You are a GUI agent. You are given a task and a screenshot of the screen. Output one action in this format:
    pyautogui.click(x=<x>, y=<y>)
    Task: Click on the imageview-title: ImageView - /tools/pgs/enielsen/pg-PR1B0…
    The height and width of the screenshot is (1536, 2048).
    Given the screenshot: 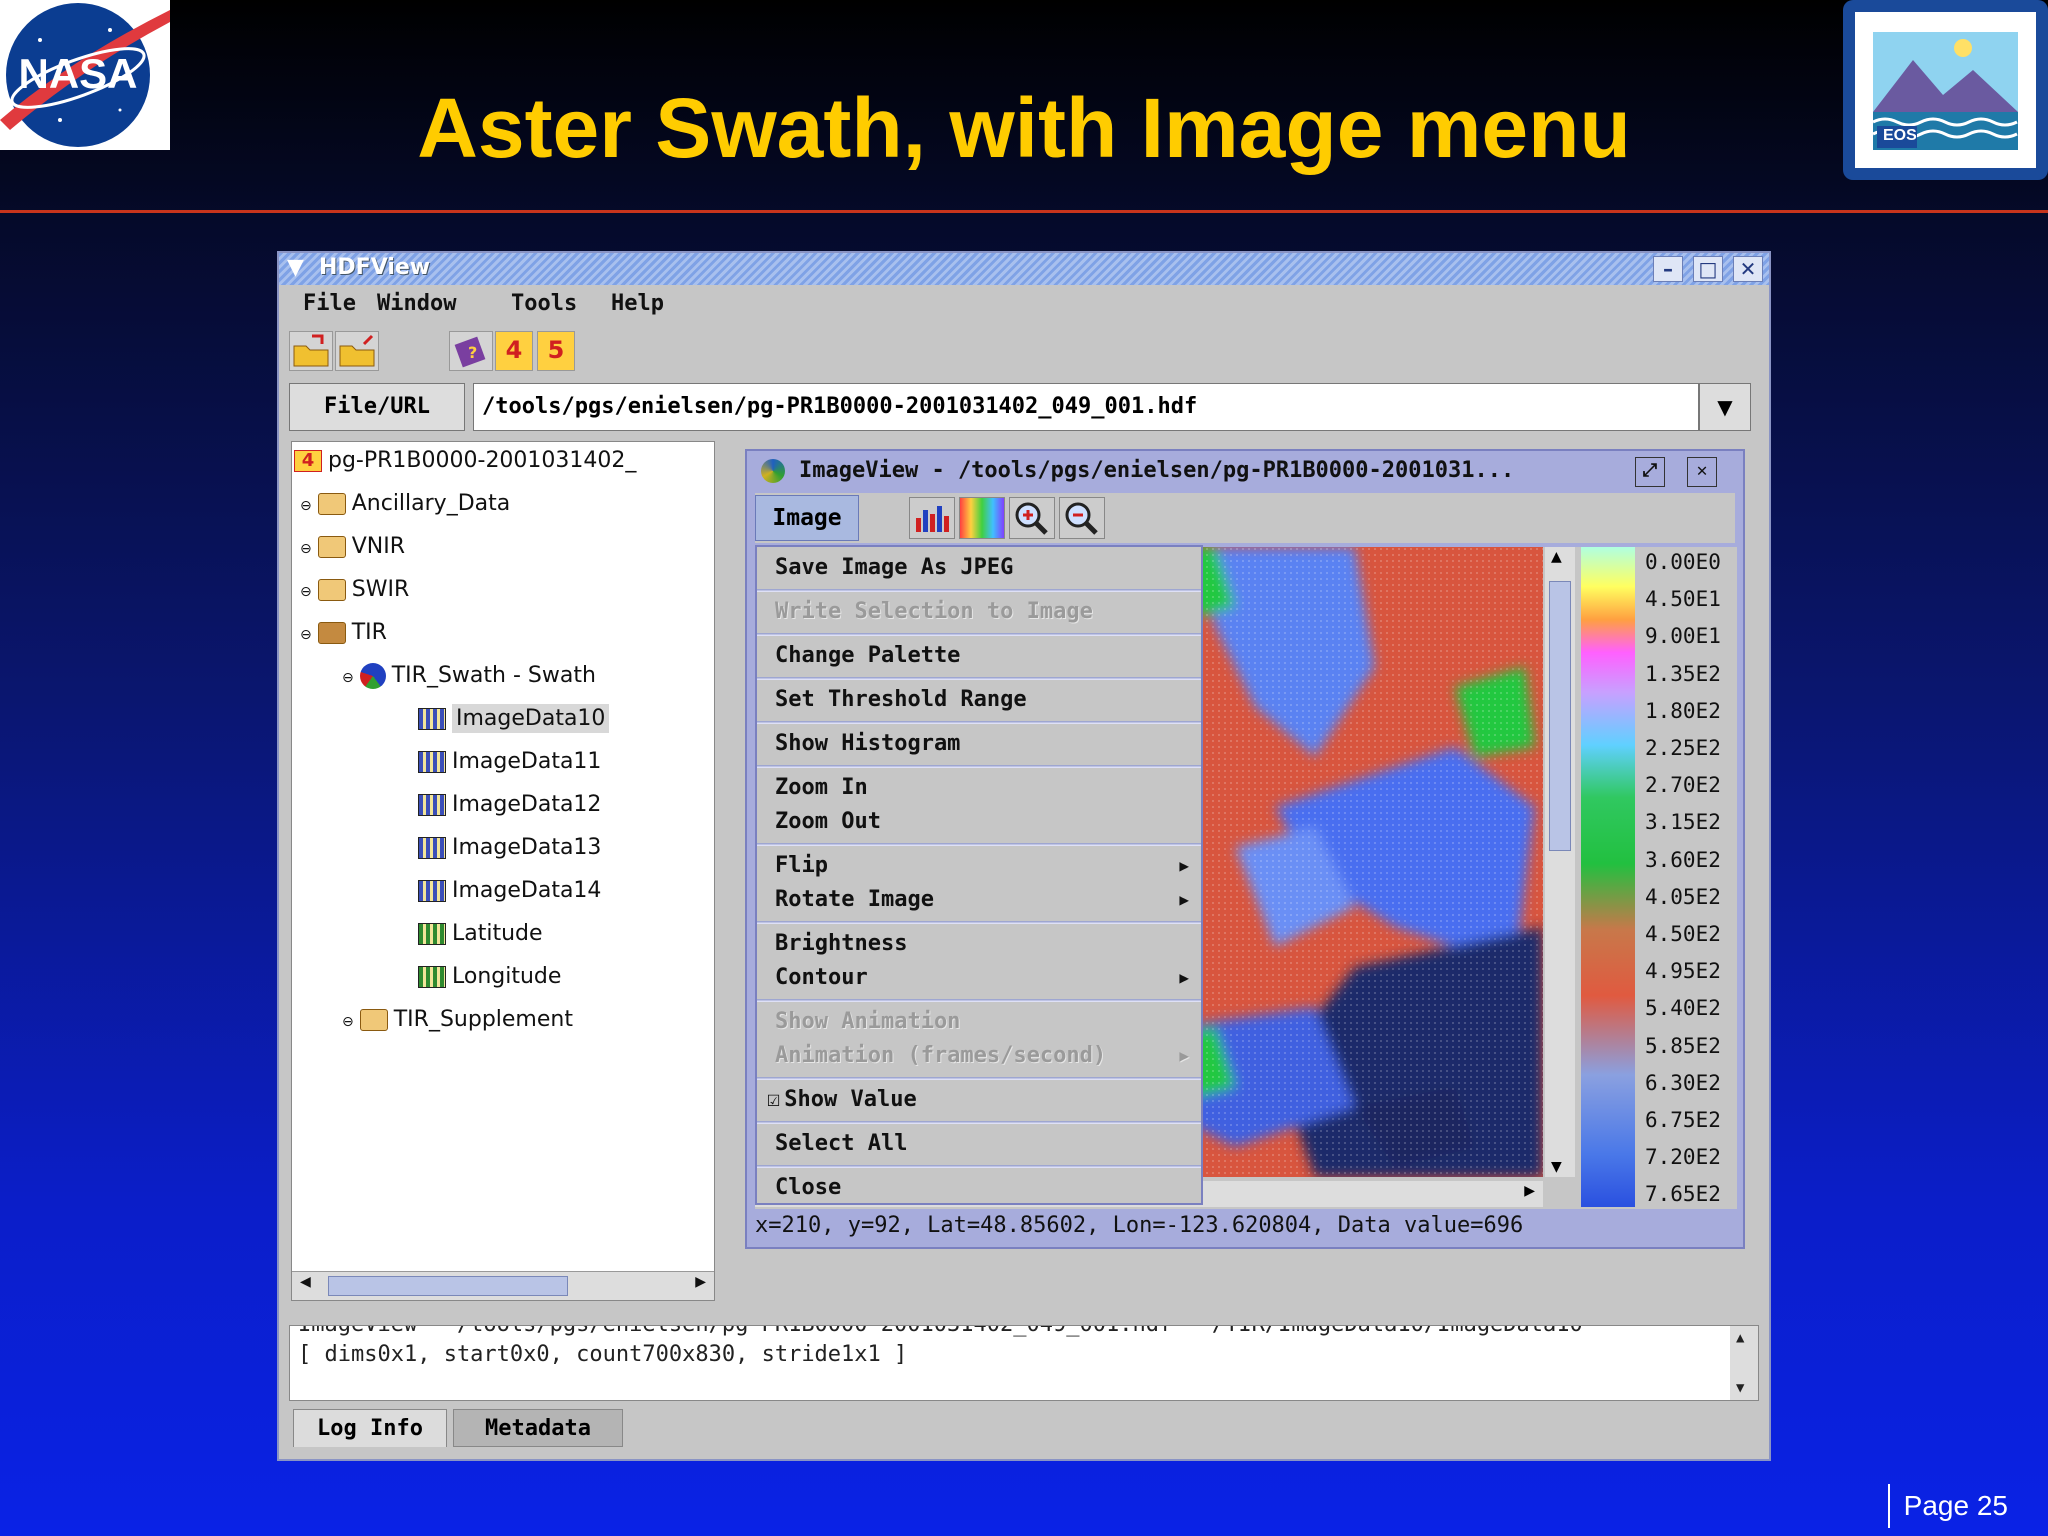 What is the action you would take?
    pyautogui.click(x=1157, y=470)
    